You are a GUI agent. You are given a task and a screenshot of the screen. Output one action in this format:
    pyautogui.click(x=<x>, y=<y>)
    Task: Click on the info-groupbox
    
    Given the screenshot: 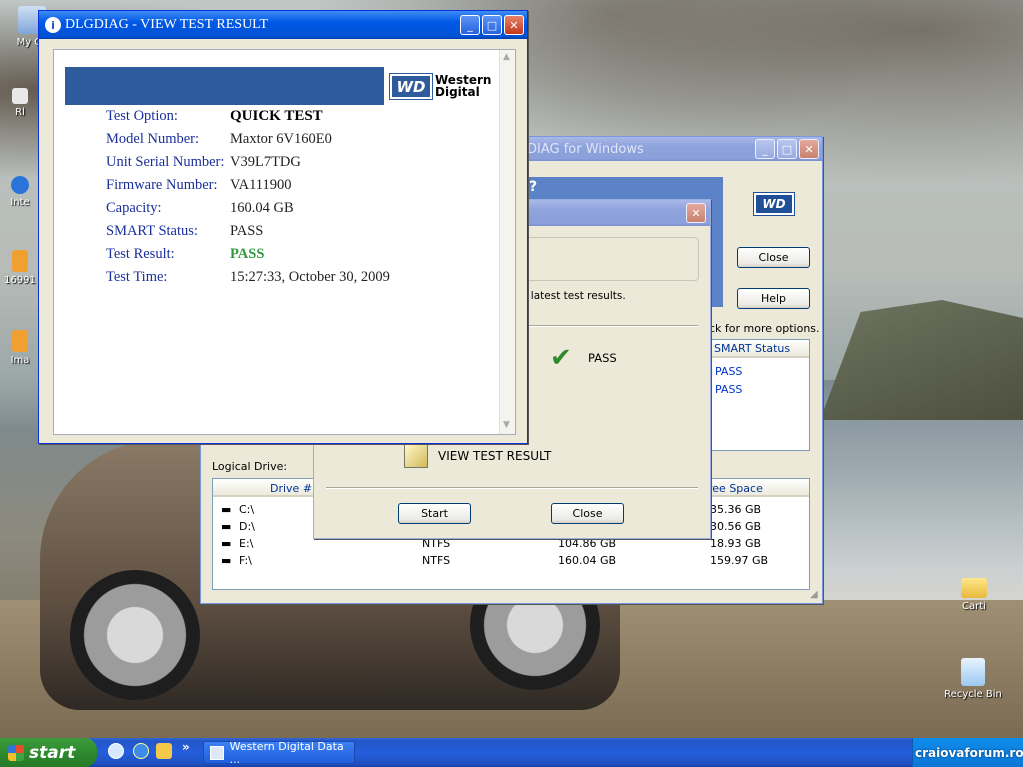 What is the action you would take?
    pyautogui.click(x=610, y=259)
    